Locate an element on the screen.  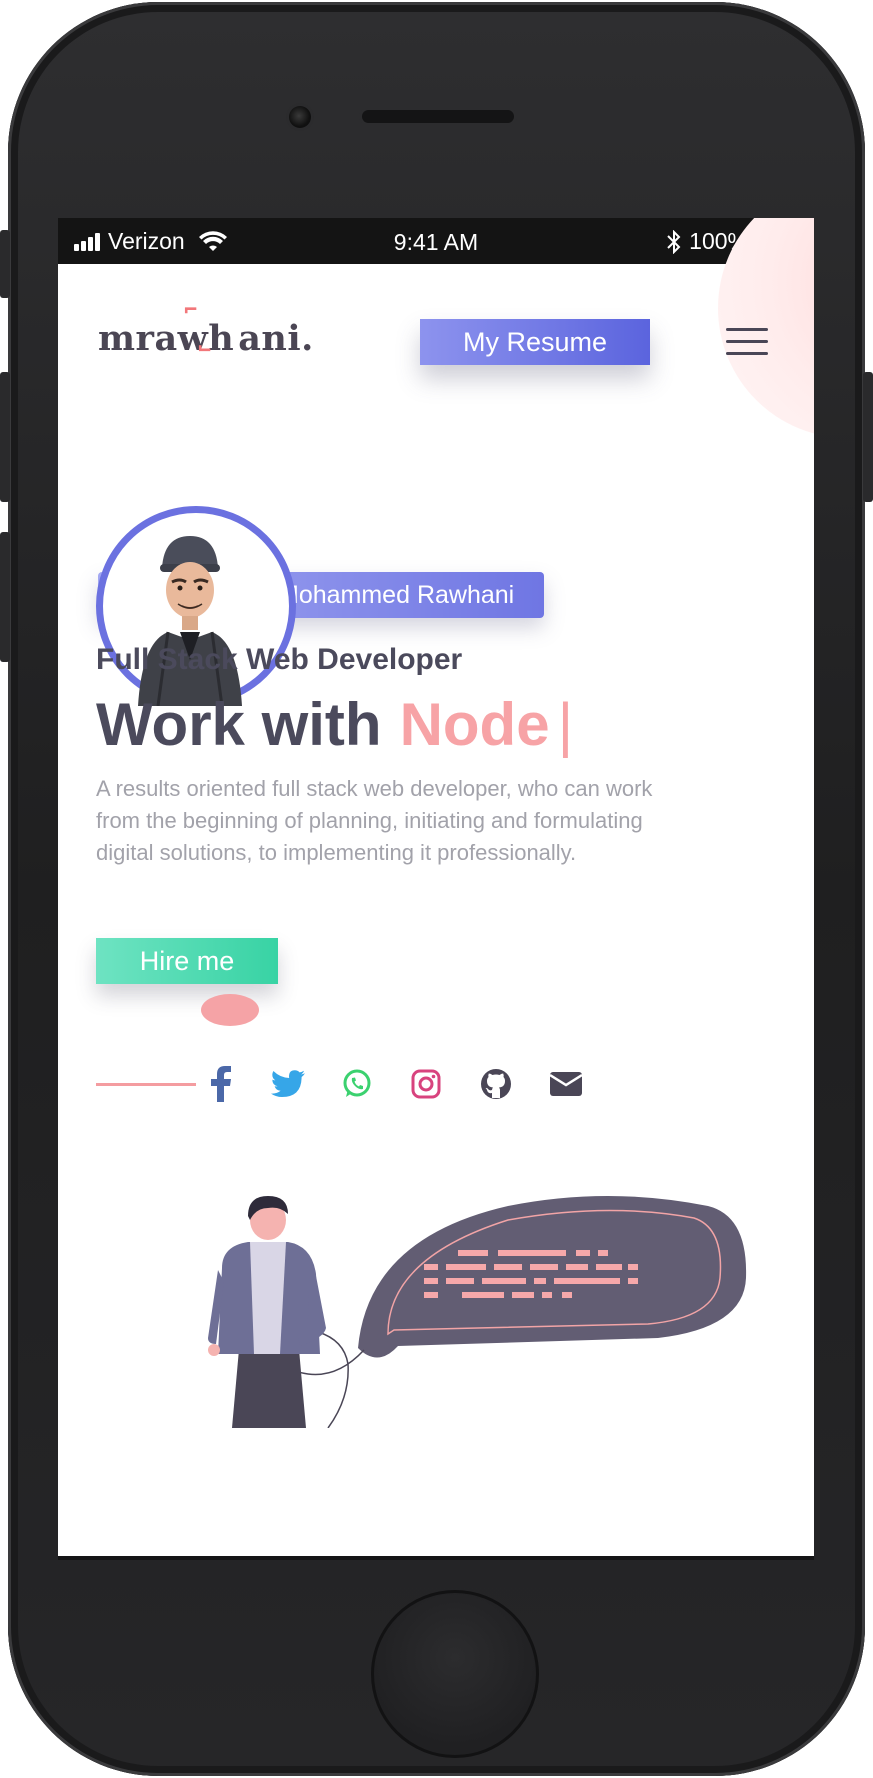
github-icon is located at coordinates (496, 1084).